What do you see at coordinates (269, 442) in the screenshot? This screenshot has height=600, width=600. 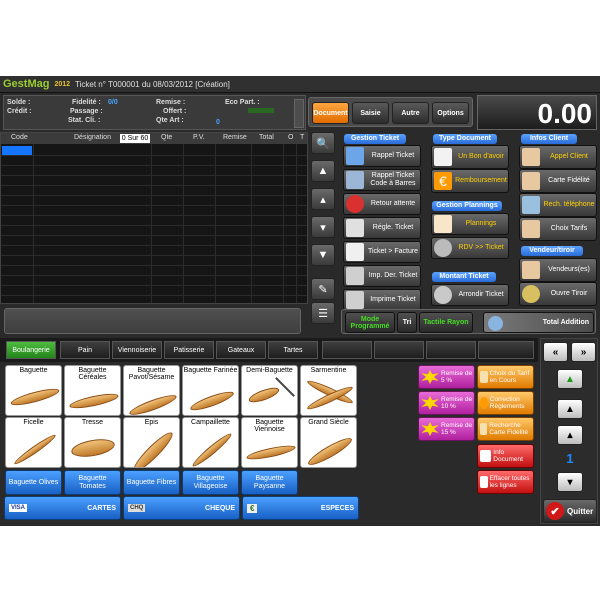 I see `product-tile: Baguette Viennoise` at bounding box center [269, 442].